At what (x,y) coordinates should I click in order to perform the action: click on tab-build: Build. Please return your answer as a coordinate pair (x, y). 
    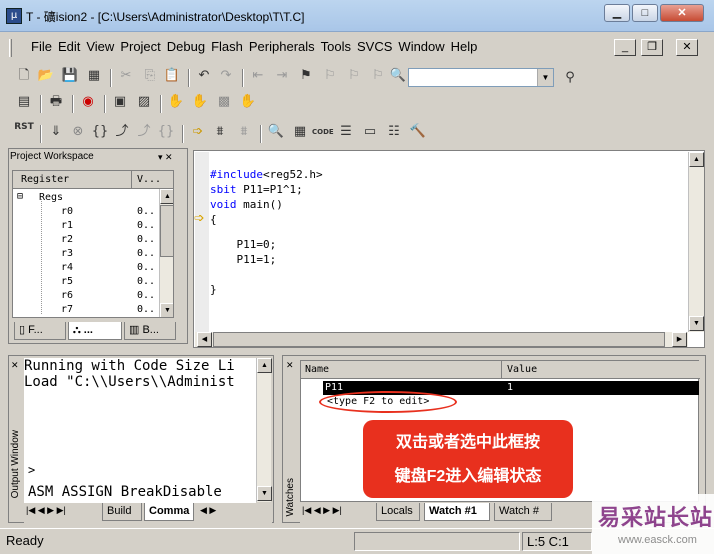
    Looking at the image, I should click on (122, 512).